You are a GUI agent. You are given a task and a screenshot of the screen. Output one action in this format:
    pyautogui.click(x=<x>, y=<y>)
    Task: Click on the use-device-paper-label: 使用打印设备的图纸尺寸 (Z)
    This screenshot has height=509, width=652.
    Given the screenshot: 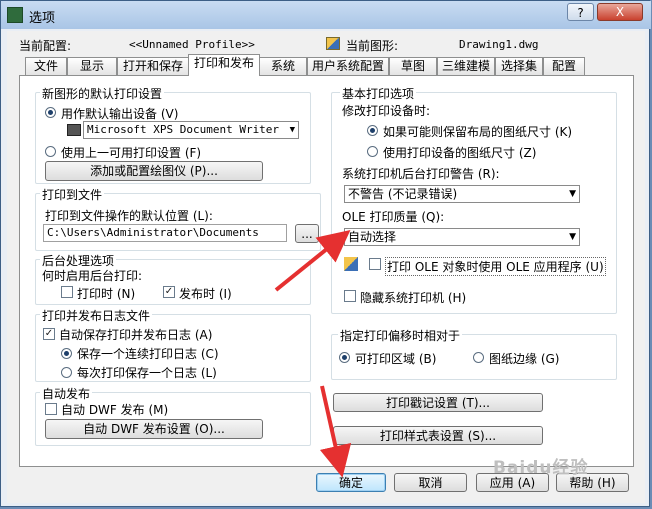 What is the action you would take?
    pyautogui.click(x=460, y=153)
    